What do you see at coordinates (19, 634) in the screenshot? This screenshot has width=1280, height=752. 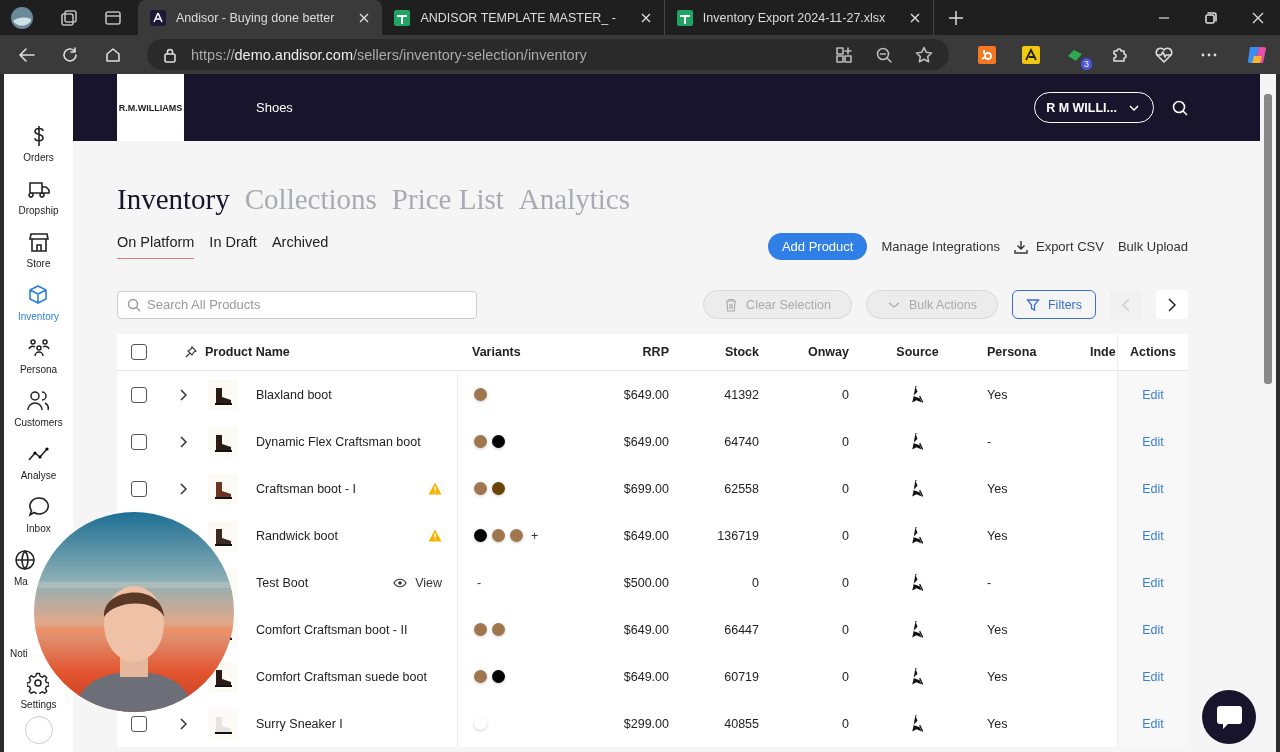 I see `sidebar-item: Noti` at bounding box center [19, 634].